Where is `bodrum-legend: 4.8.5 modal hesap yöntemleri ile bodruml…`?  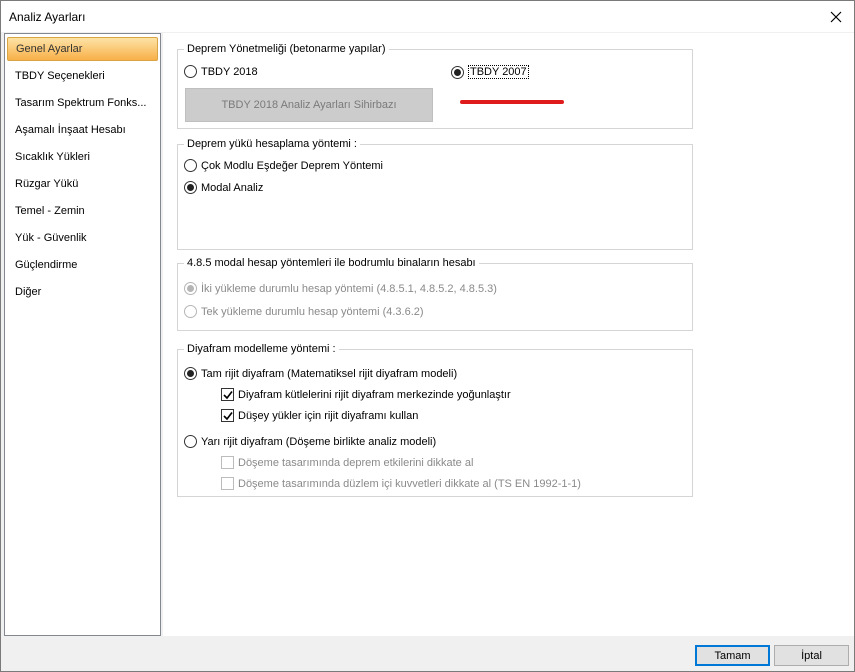 bodrum-legend: 4.8.5 modal hesap yöntemleri ile bodruml… is located at coordinates (331, 263).